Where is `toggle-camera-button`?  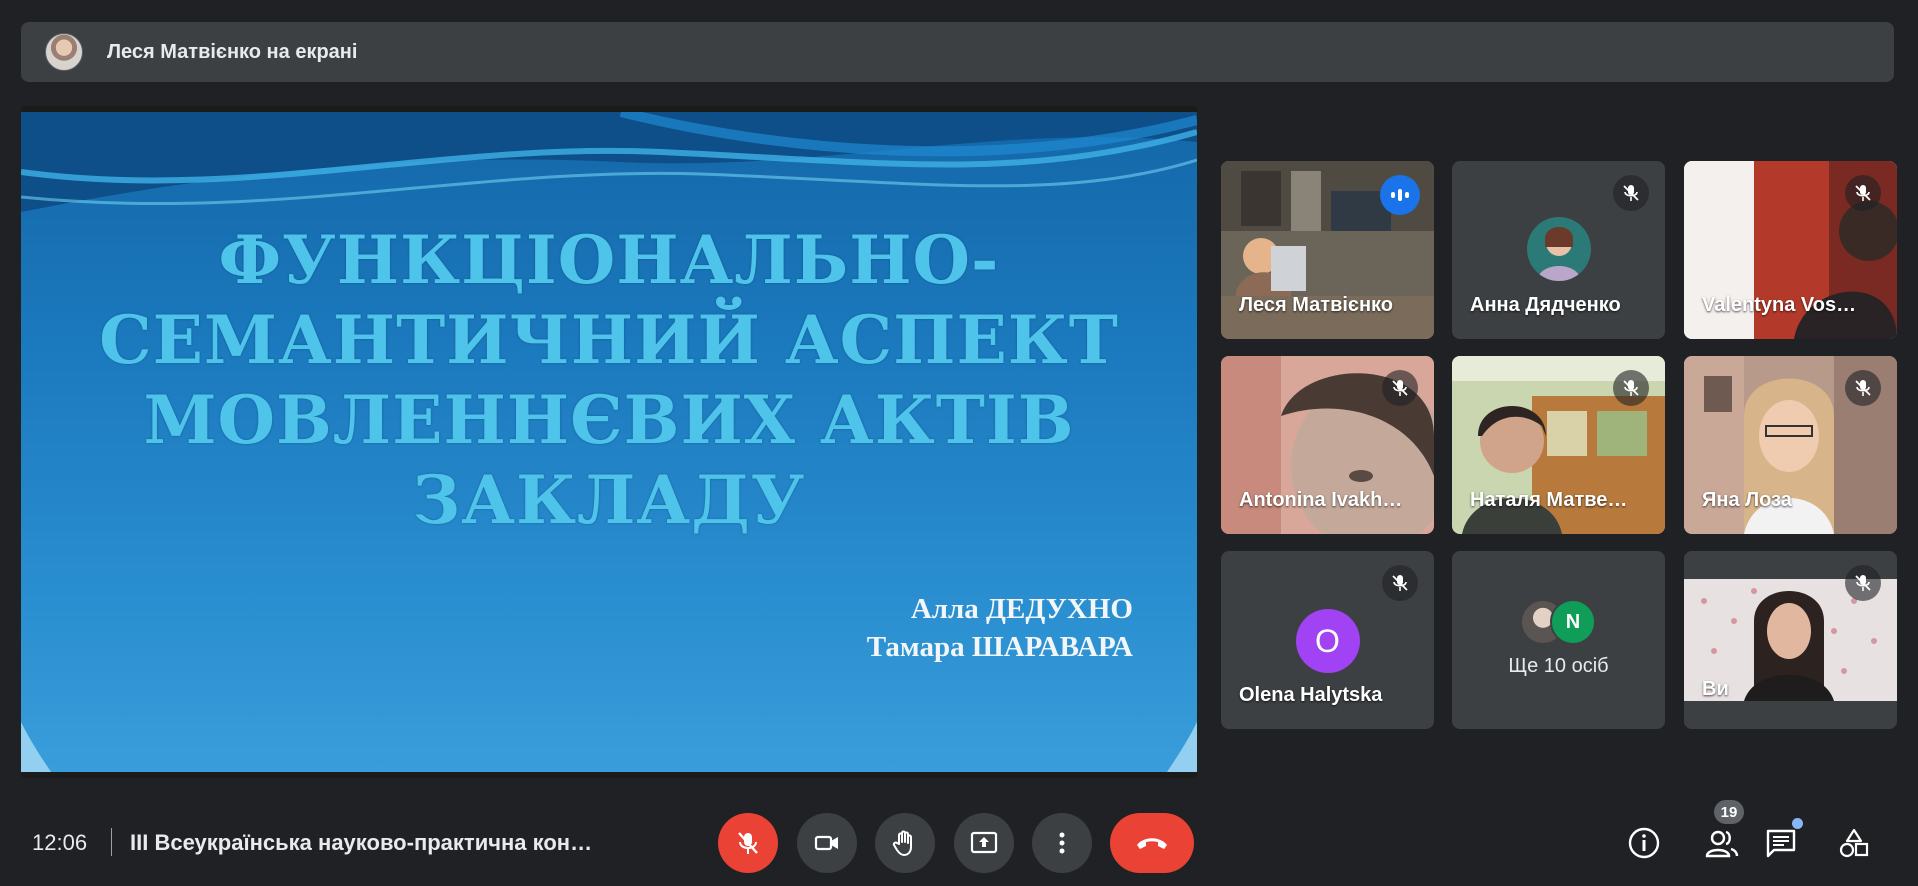
toggle-camera-button is located at coordinates (827, 843).